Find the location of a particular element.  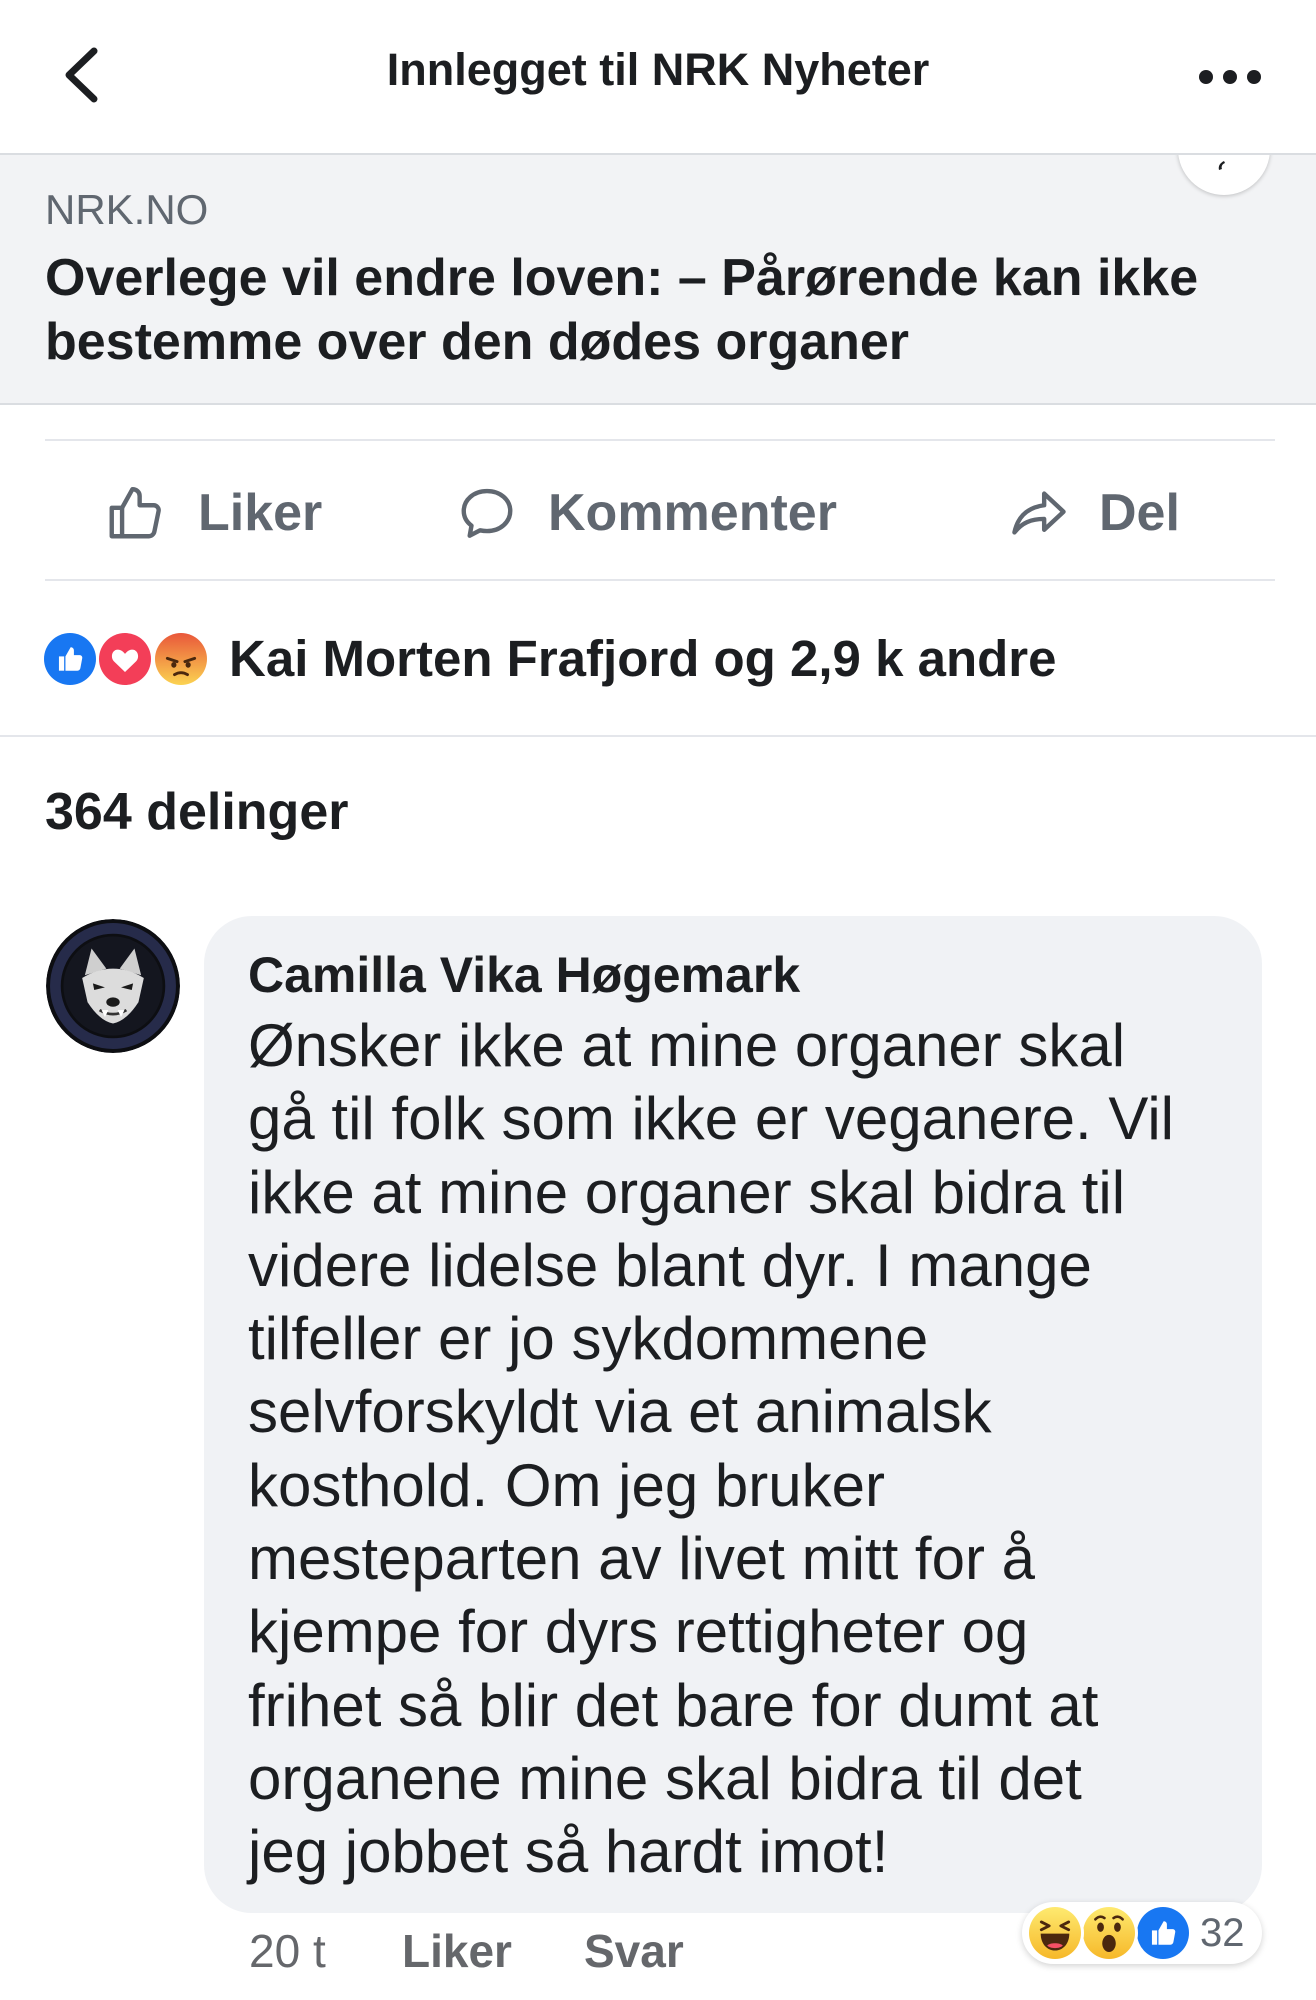

comment-body-line: frihet så blir det bare for dumt at is located at coordinates (673, 1705).